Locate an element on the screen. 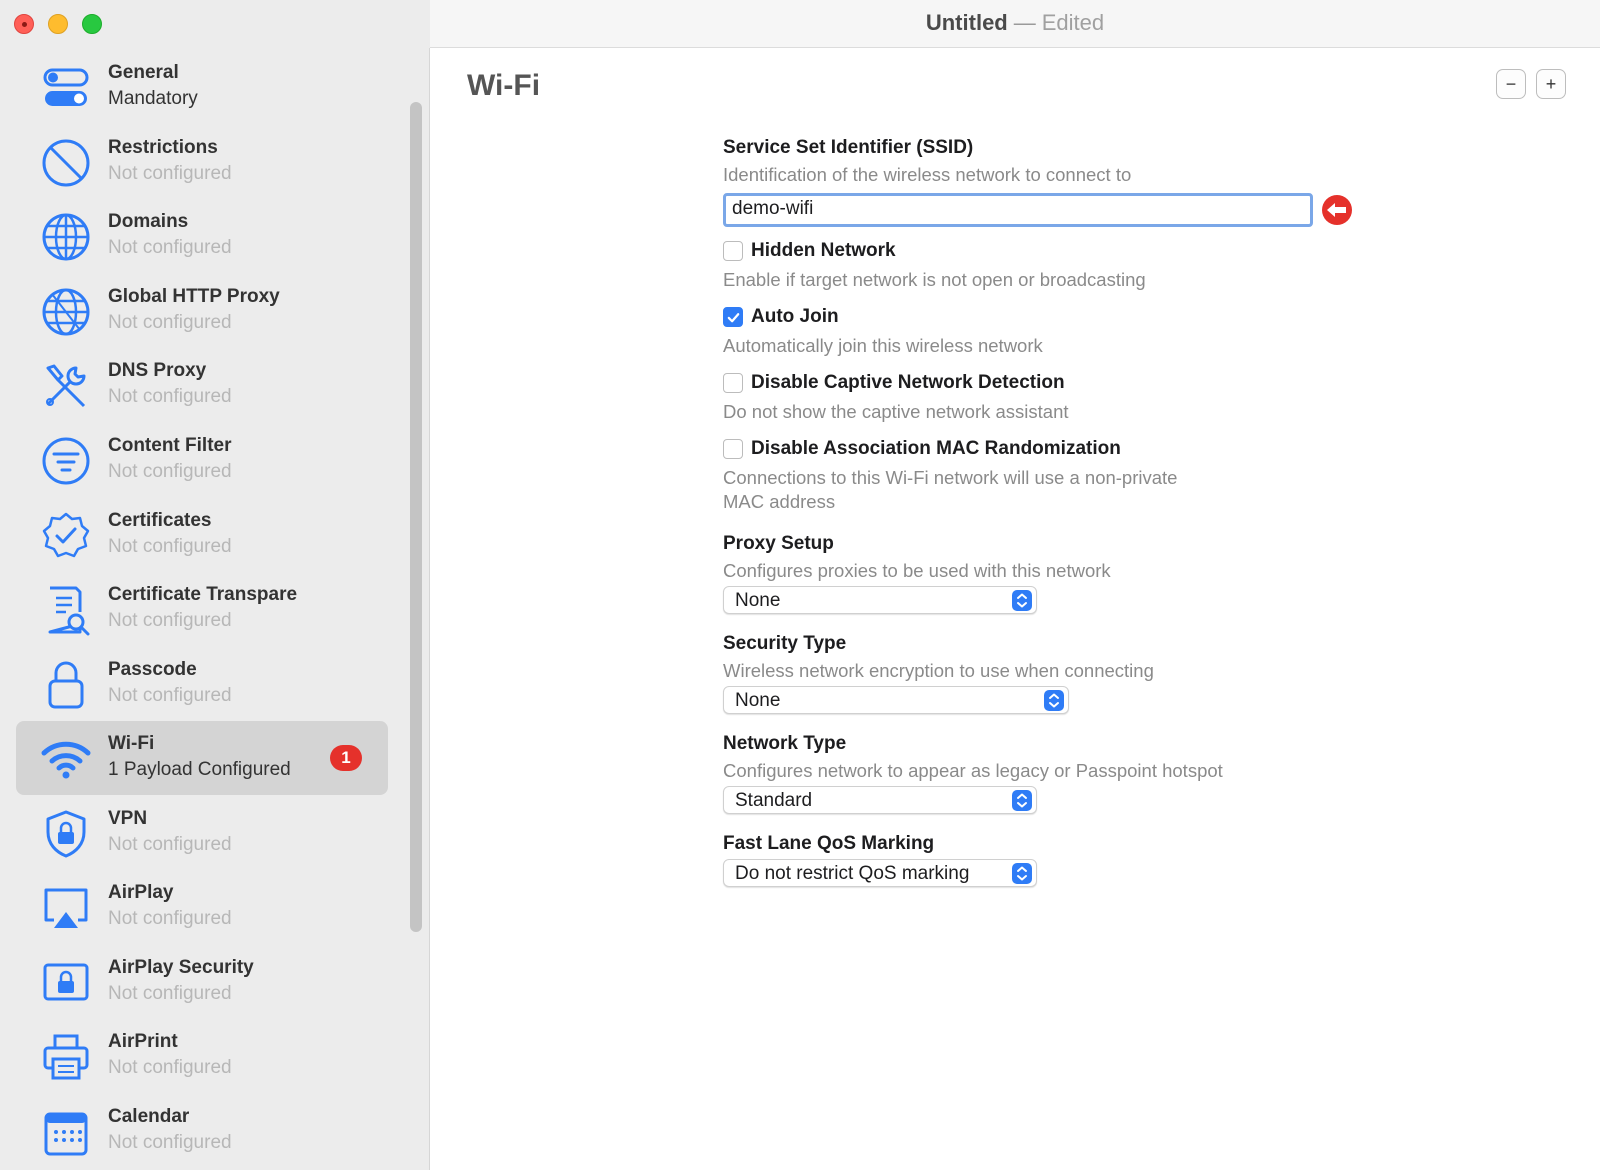 The image size is (1600, 1170). sidebar-item-restrictions: Restrictions Not configured is located at coordinates (202, 162).